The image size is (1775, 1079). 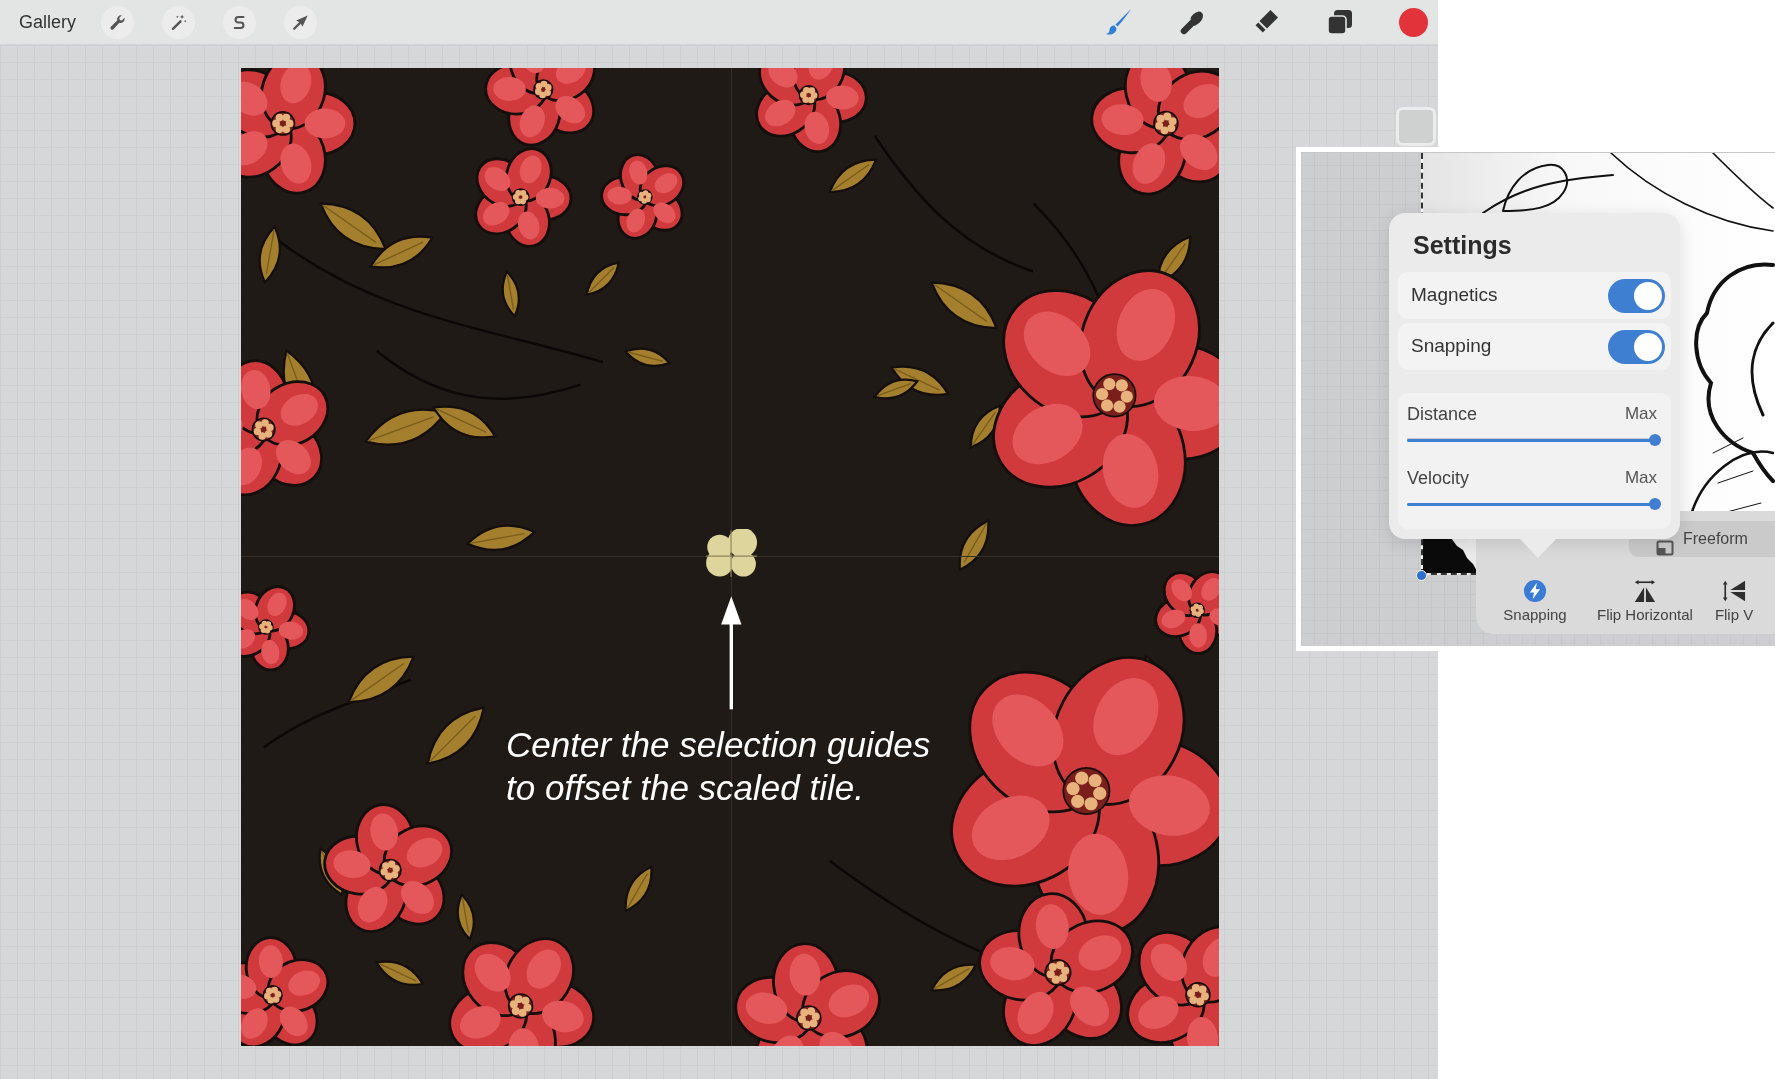 What do you see at coordinates (1340, 22) in the screenshot?
I see `layers-icon` at bounding box center [1340, 22].